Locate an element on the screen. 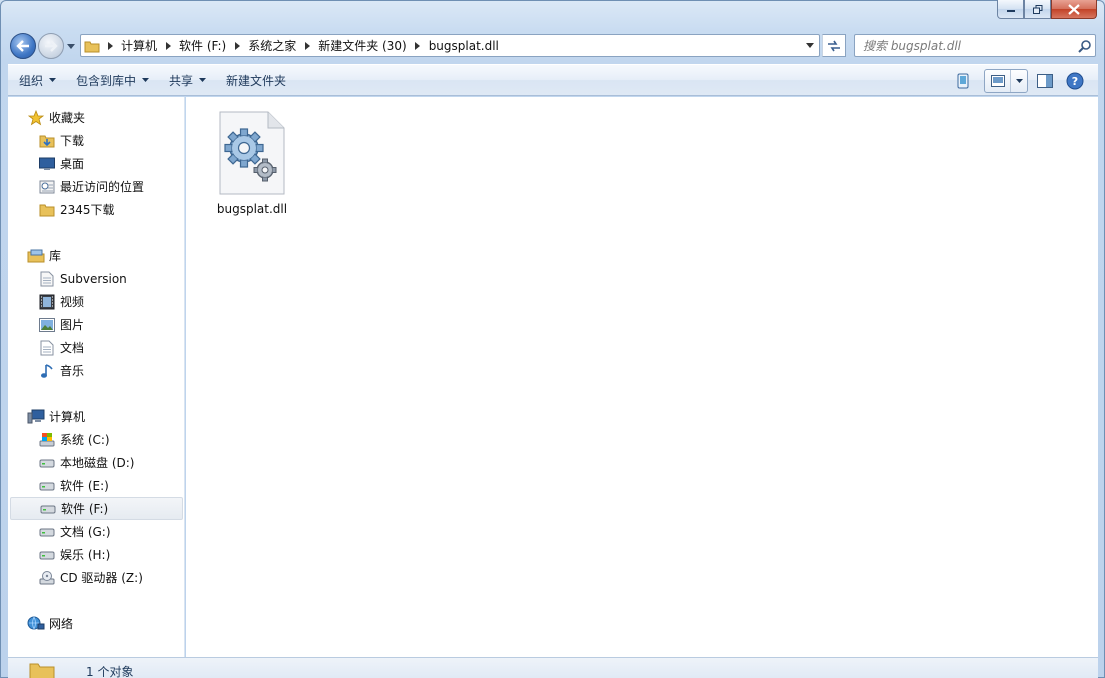 The height and width of the screenshot is (678, 1105). close-button is located at coordinates (1074, 9).